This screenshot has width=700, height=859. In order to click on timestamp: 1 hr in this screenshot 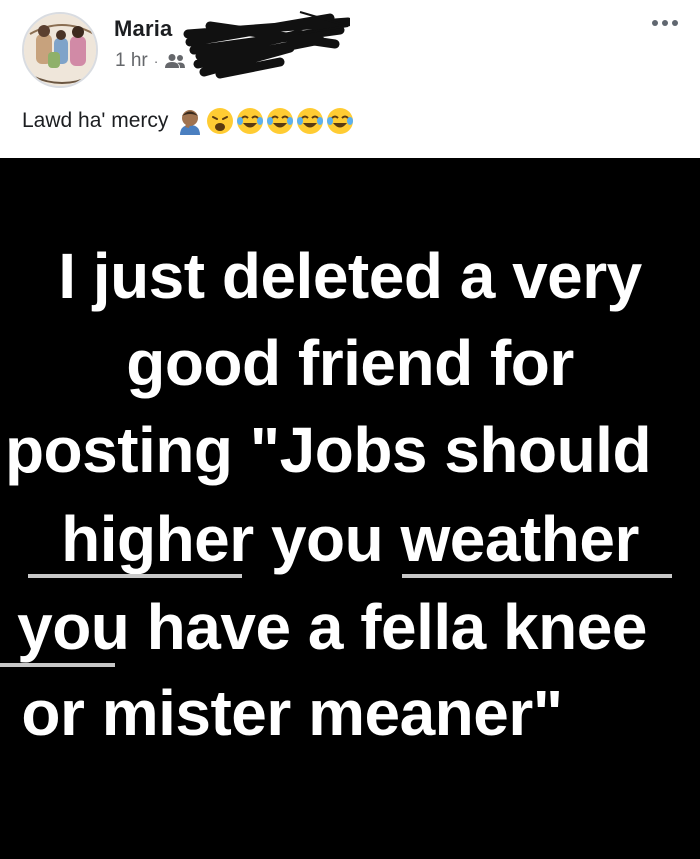, I will do `click(131, 61)`.